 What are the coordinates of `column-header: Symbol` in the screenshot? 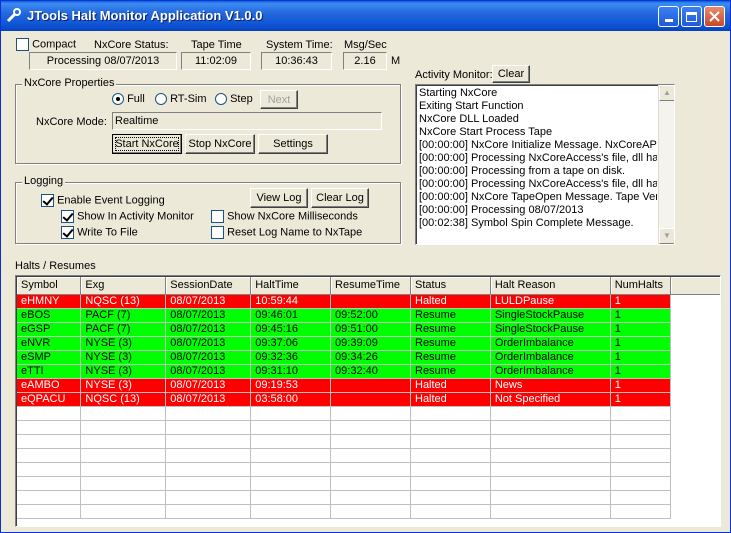 It's located at (49, 286).